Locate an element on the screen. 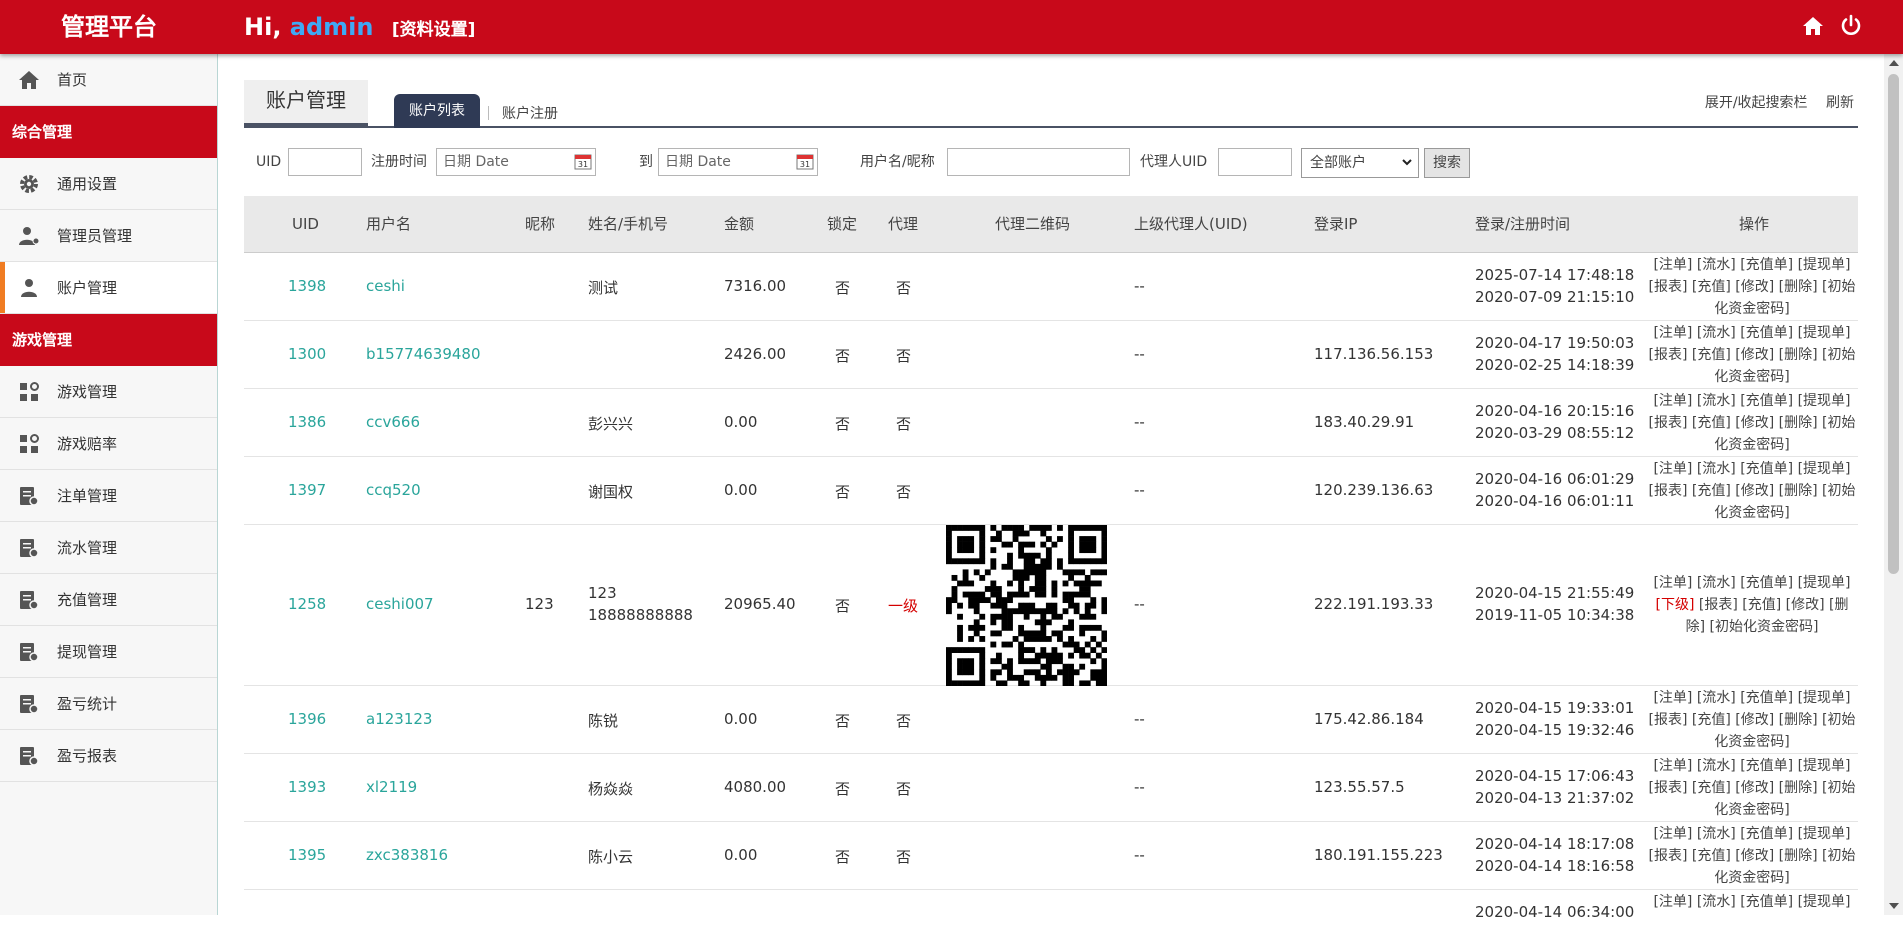  row-name: 谢国权 is located at coordinates (611, 492).